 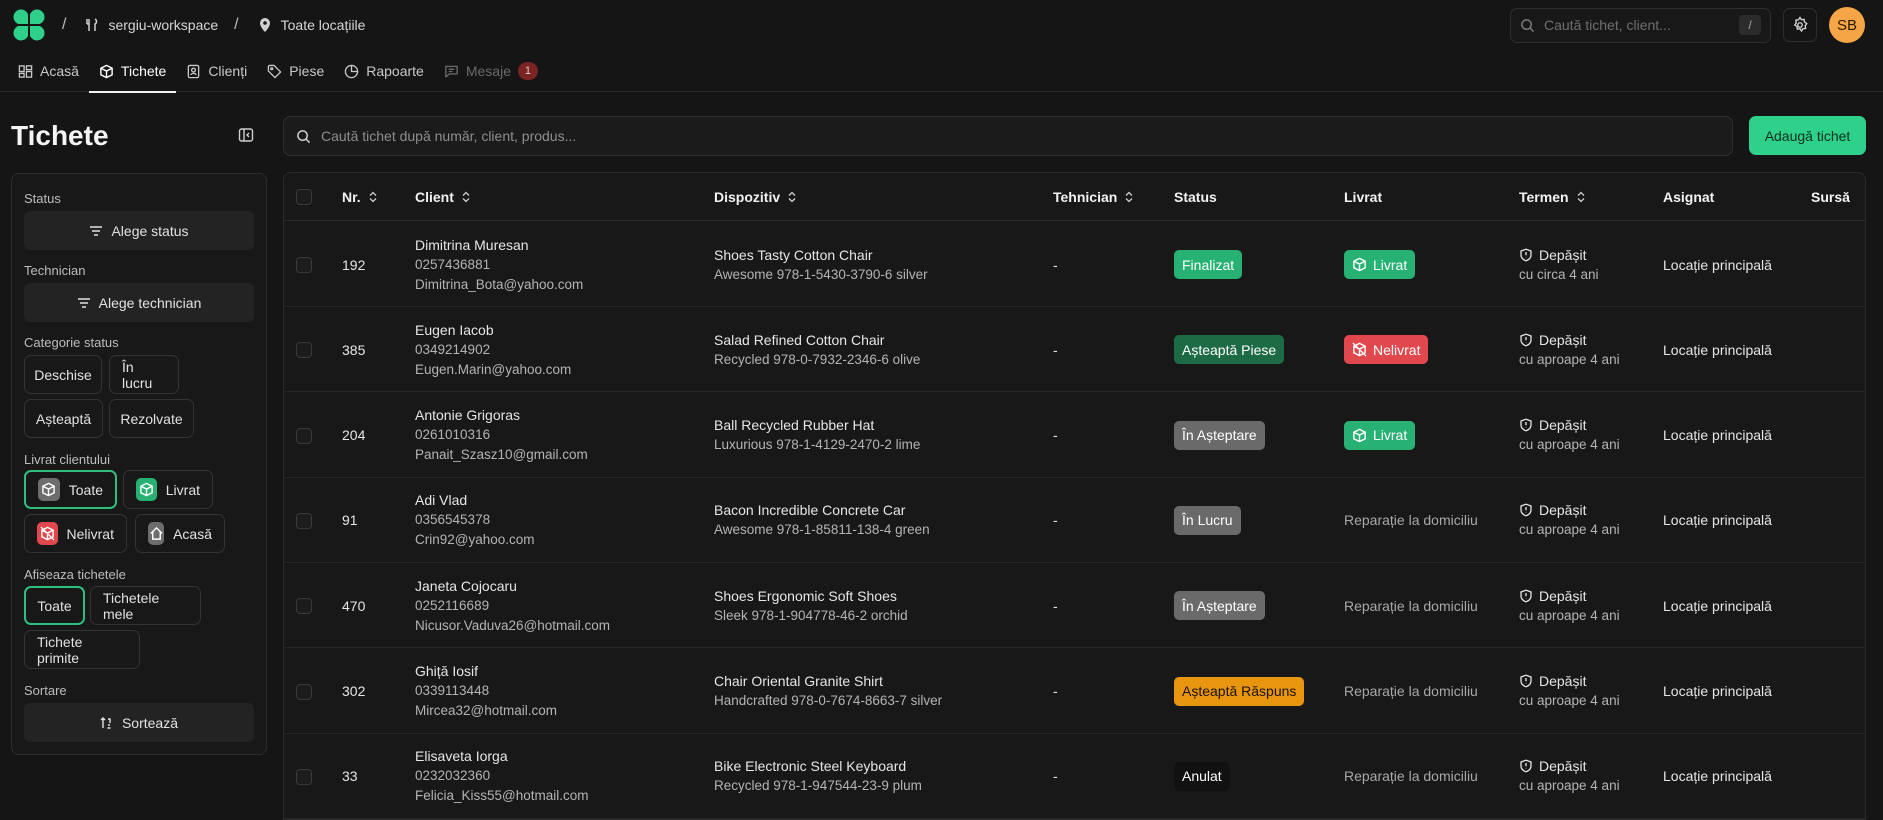 I want to click on sidebar-collapse-icon, so click(x=246, y=135).